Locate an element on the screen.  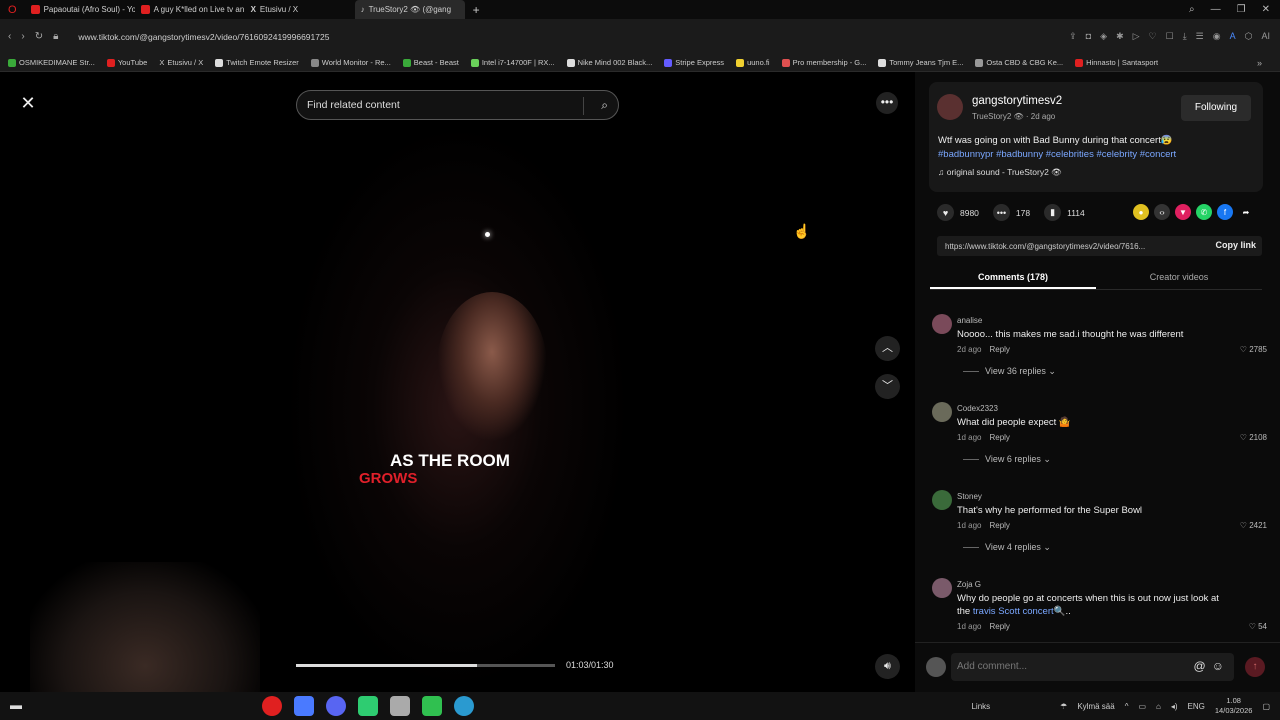
bookmark-item: uuno.fi is located at coordinates (753, 62).